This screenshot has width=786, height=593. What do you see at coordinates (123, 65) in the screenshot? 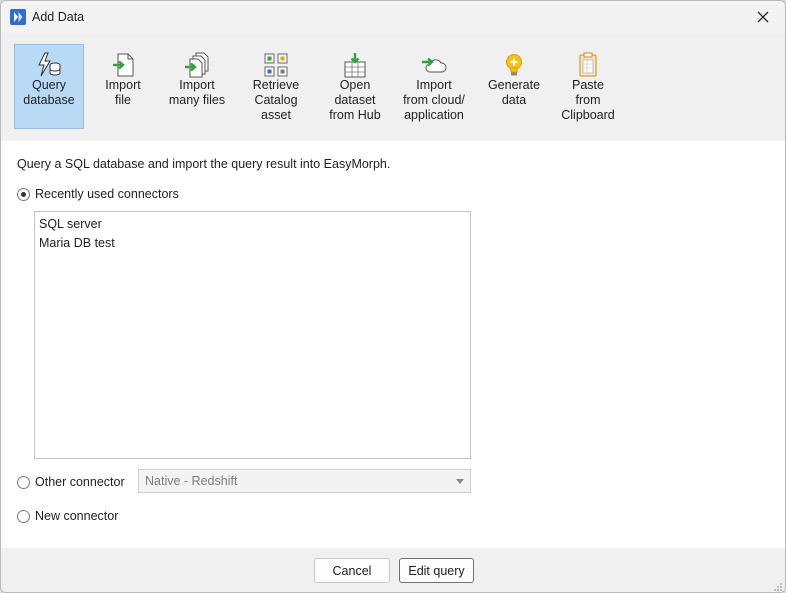
I see `import-file-icon` at bounding box center [123, 65].